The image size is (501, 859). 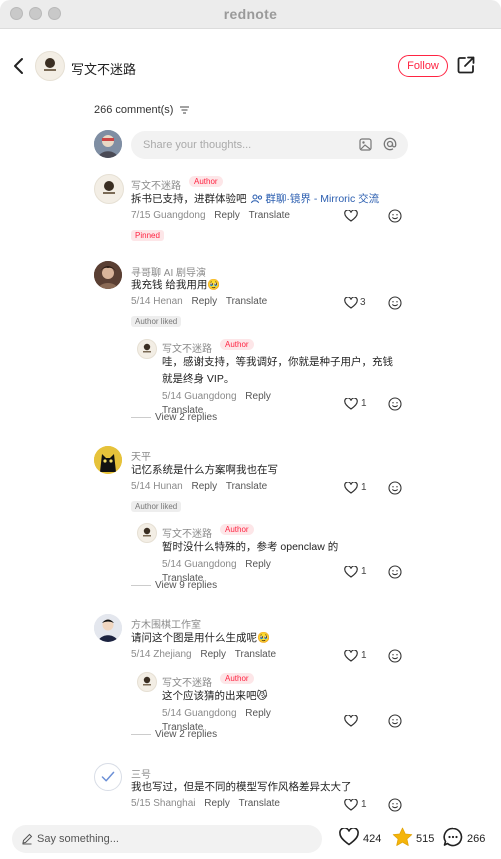 I want to click on comment-date: 5/15 Shanghai, so click(x=163, y=803).